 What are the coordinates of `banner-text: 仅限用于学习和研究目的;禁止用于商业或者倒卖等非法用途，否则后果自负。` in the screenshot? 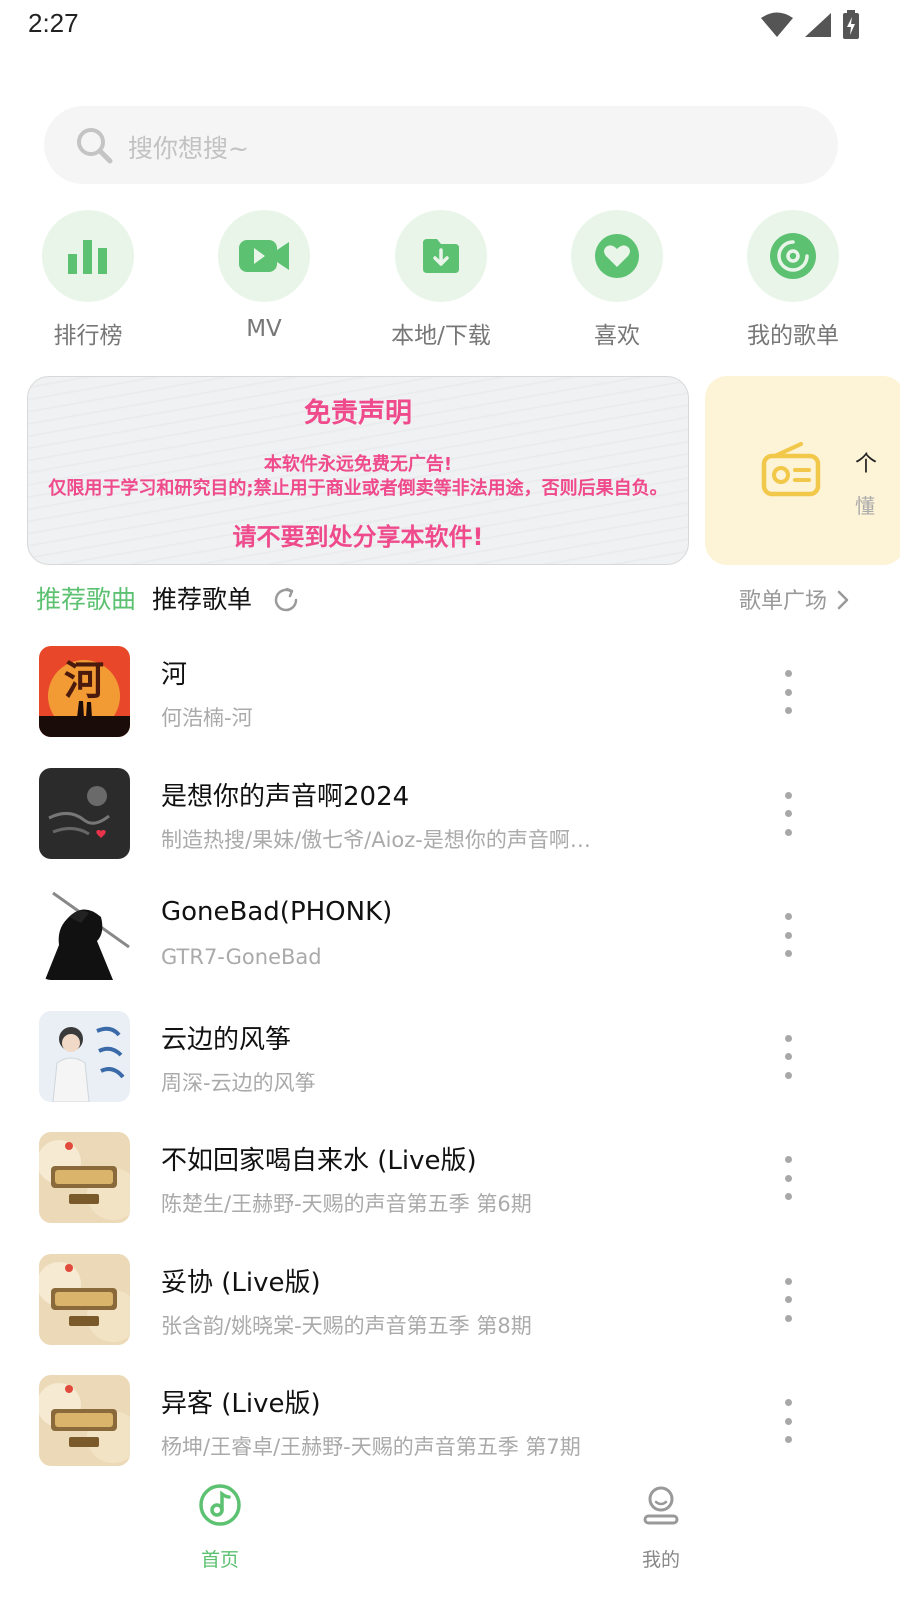 It's located at (358, 488).